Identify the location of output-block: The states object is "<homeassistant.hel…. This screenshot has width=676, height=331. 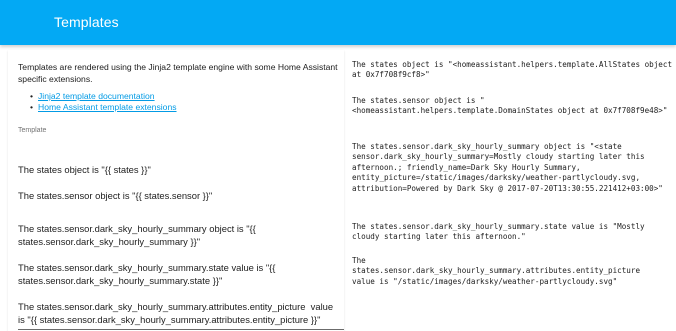
(512, 70).